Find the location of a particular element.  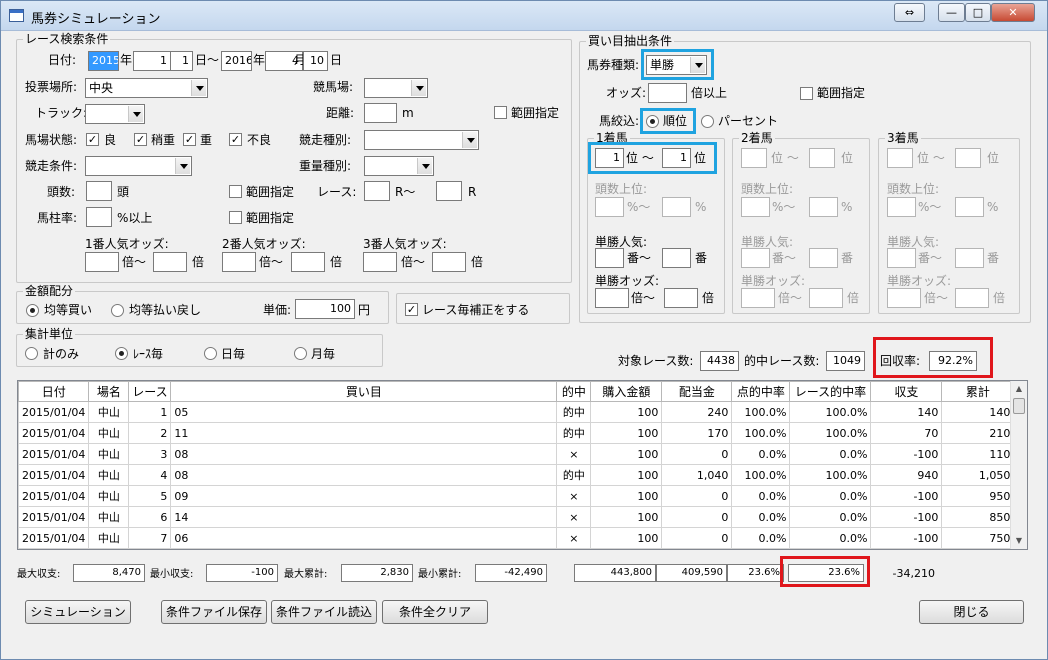

third-rank-to-input is located at coordinates (968, 158).